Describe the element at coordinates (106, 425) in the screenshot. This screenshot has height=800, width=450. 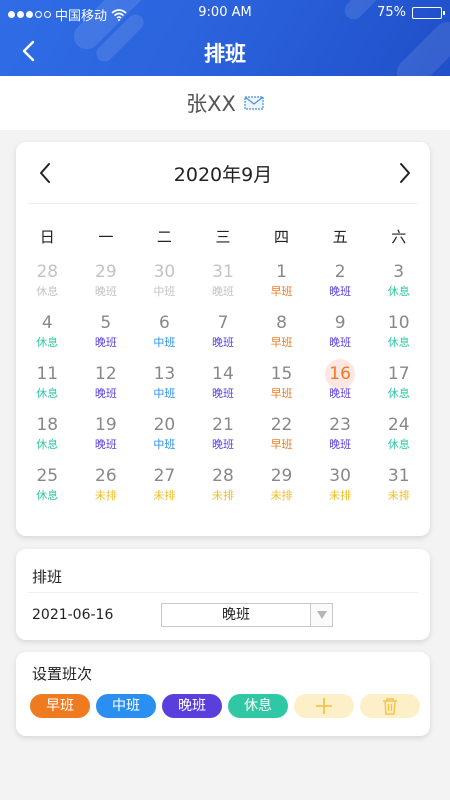
I see `day-number: 19` at that location.